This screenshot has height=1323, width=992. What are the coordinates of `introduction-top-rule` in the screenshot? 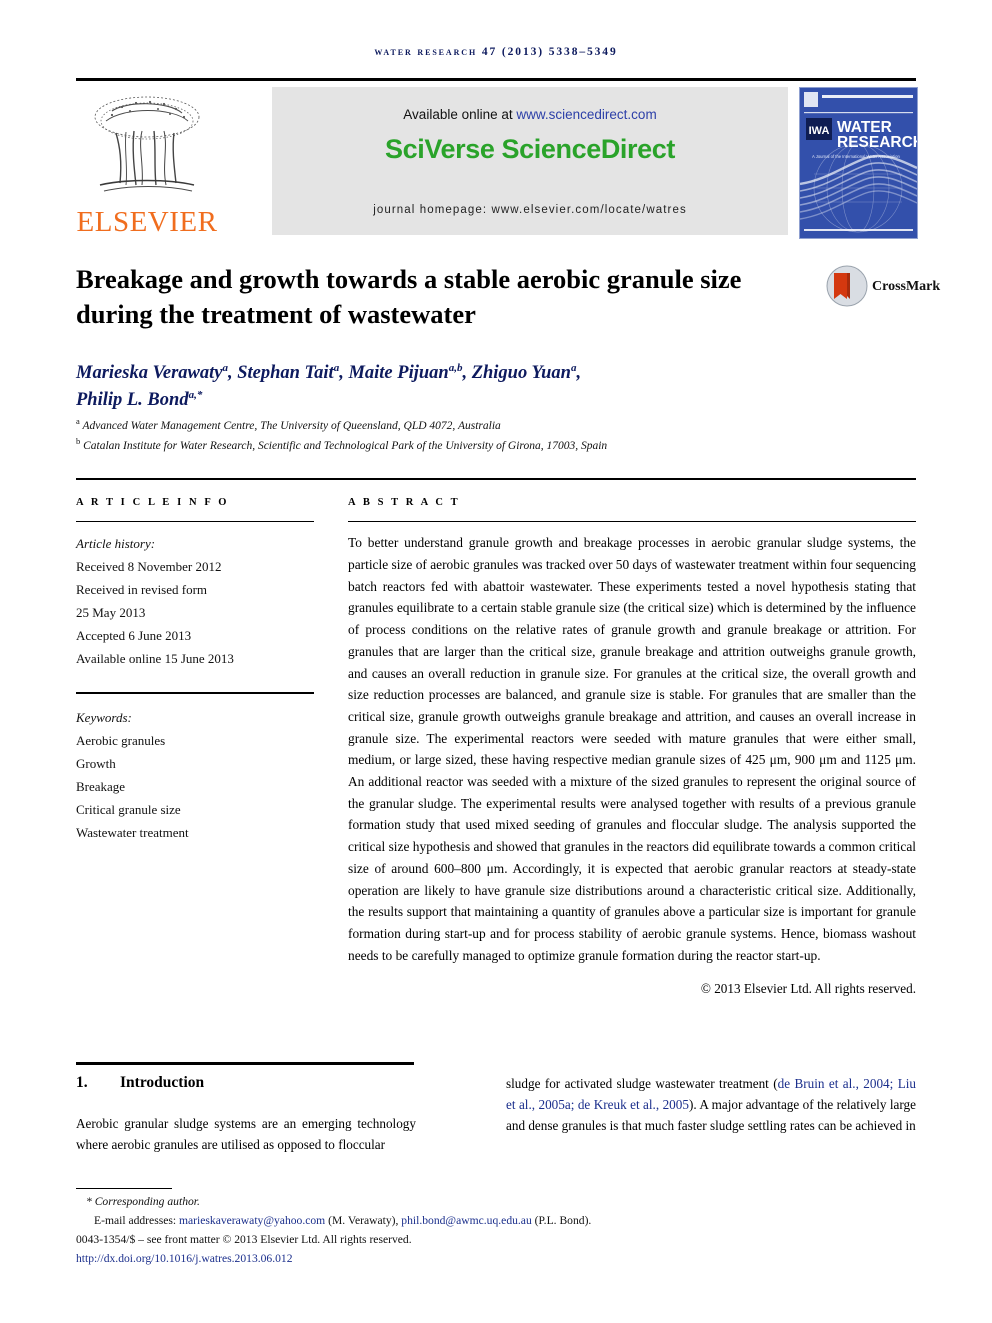 It's located at (245, 1063).